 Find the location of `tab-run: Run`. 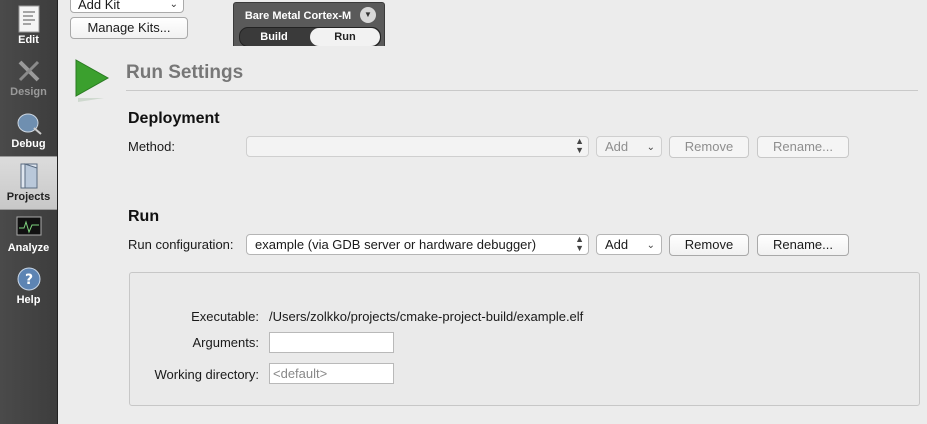

tab-run: Run is located at coordinates (345, 37).